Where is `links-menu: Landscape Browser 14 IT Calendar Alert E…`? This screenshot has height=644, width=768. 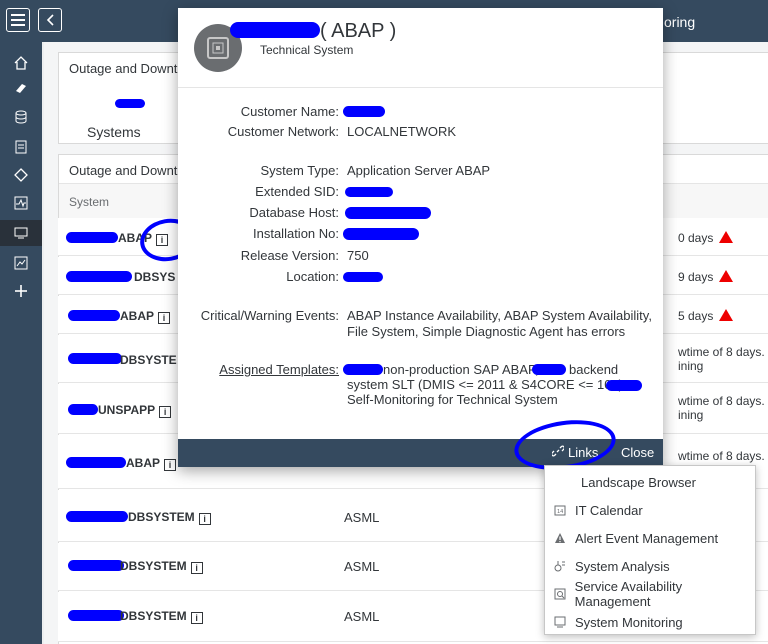
links-menu: Landscape Browser 14 IT Calendar Alert E… is located at coordinates (650, 550).